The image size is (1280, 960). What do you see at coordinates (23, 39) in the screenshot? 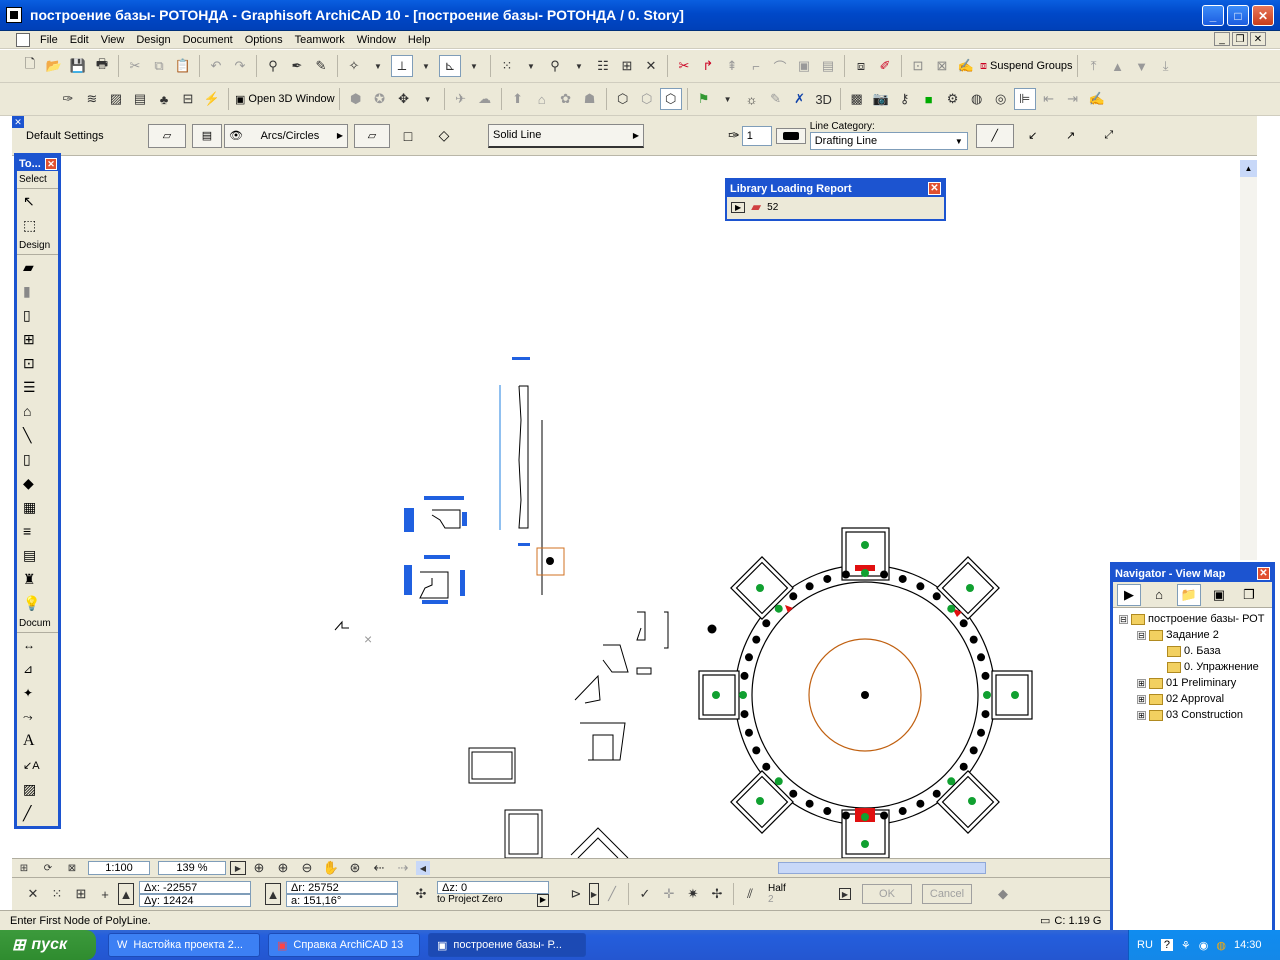
I see `document-icon` at bounding box center [23, 39].